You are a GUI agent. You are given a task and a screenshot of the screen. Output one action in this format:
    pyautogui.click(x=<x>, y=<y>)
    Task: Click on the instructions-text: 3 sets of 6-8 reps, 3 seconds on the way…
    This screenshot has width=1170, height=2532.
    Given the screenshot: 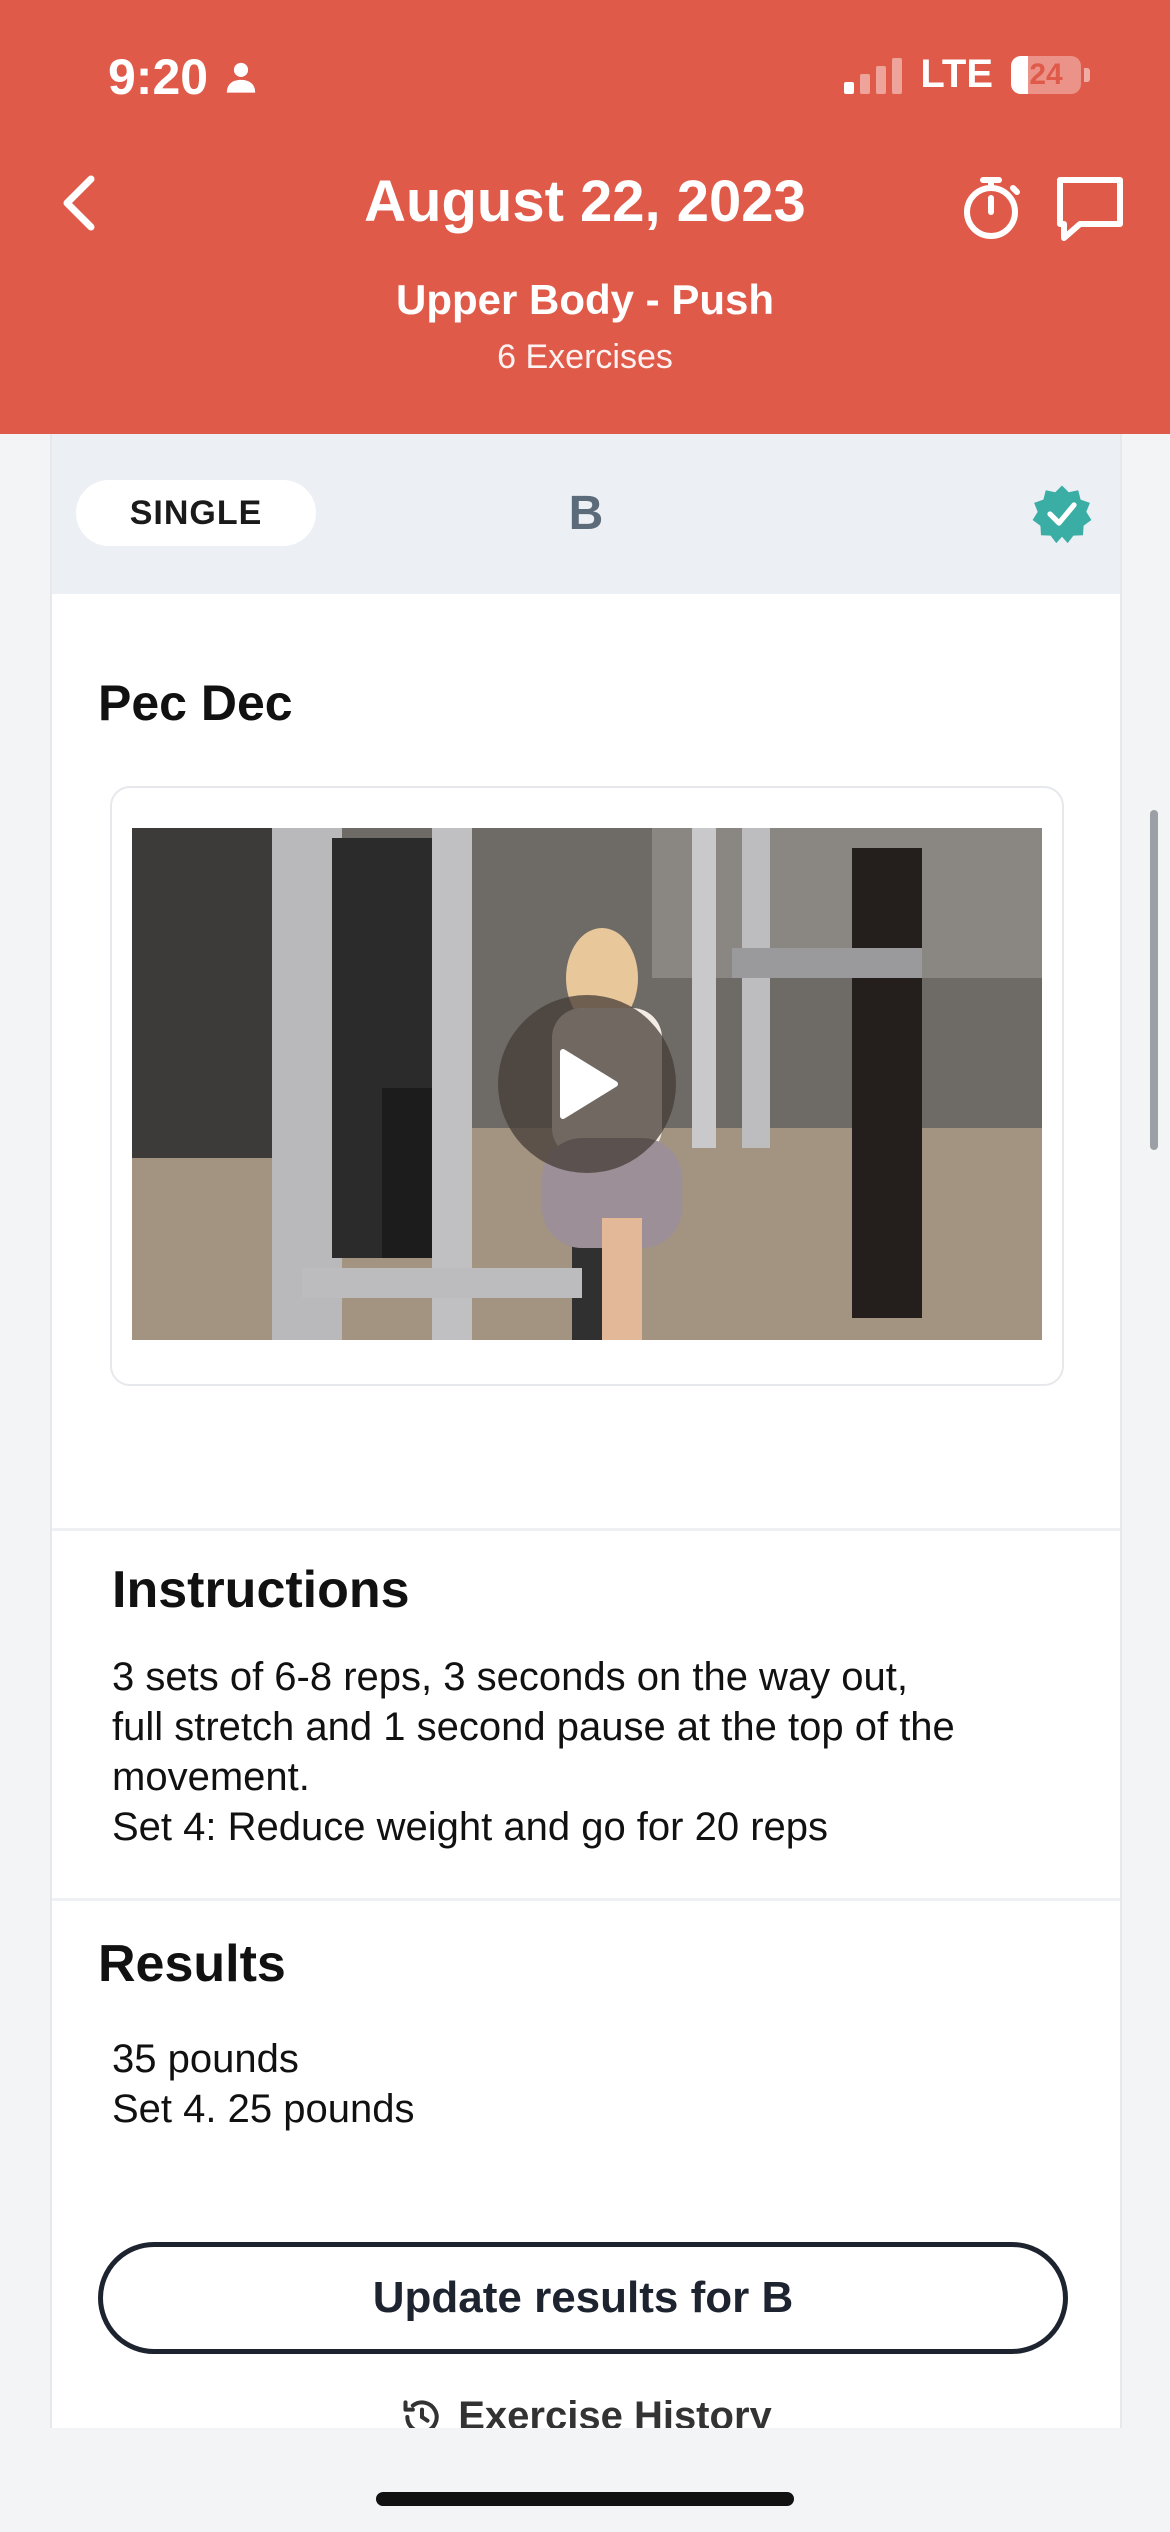 What is the action you would take?
    pyautogui.click(x=533, y=1752)
    